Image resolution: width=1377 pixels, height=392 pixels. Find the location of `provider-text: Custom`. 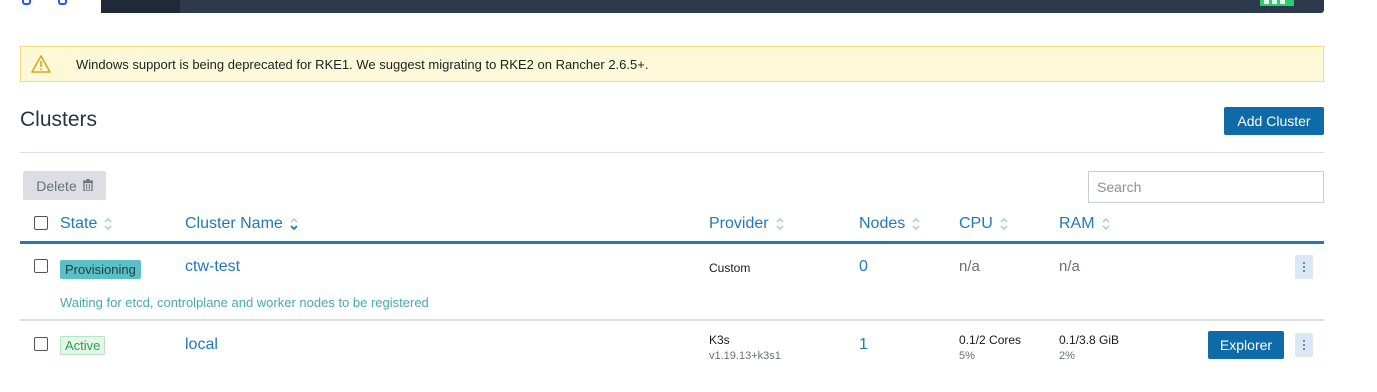

provider-text: Custom is located at coordinates (730, 268).